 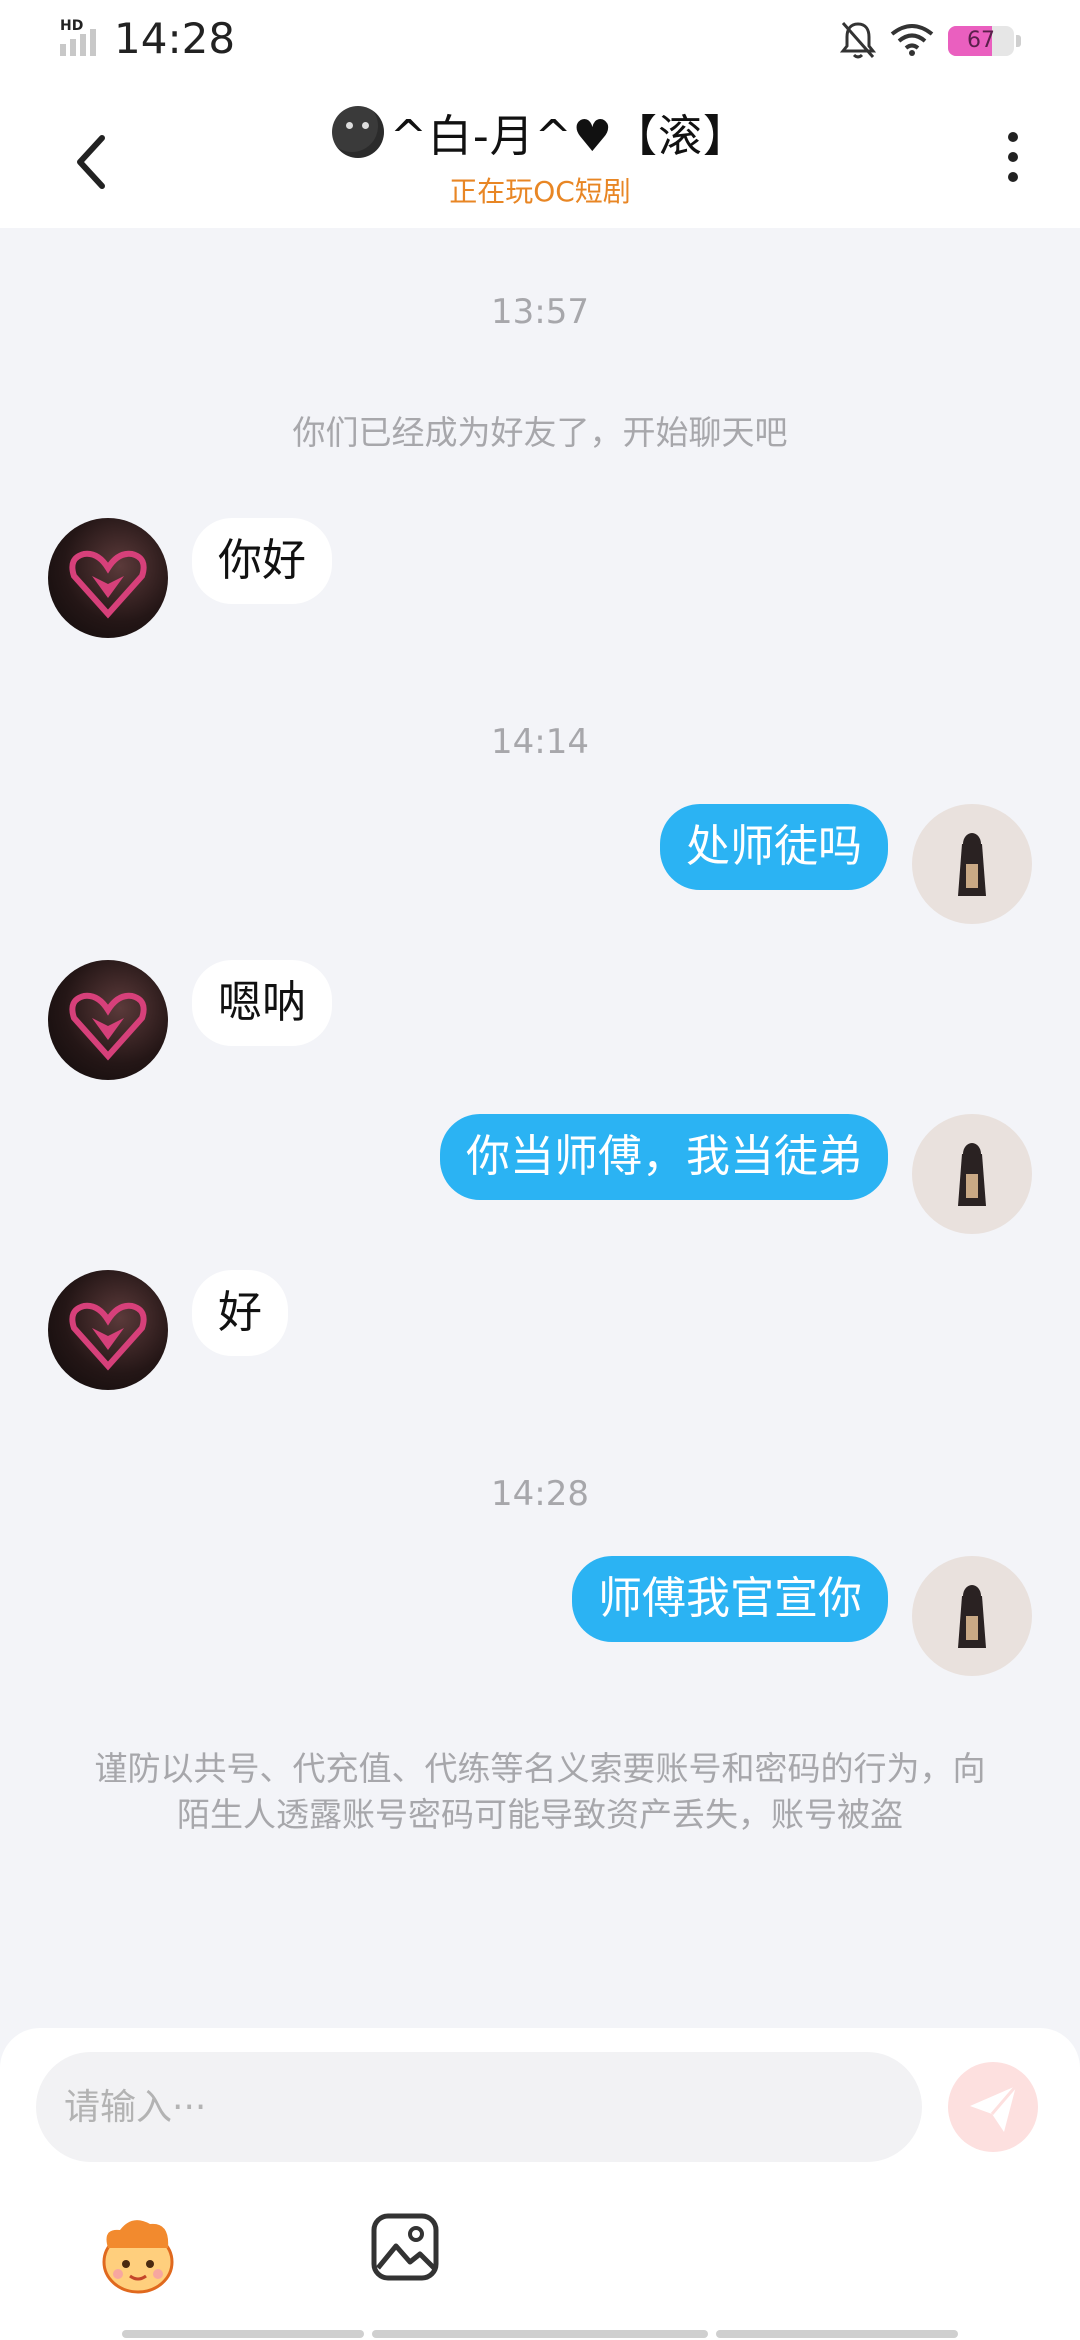 What do you see at coordinates (912, 40) in the screenshot?
I see `wifi-icon` at bounding box center [912, 40].